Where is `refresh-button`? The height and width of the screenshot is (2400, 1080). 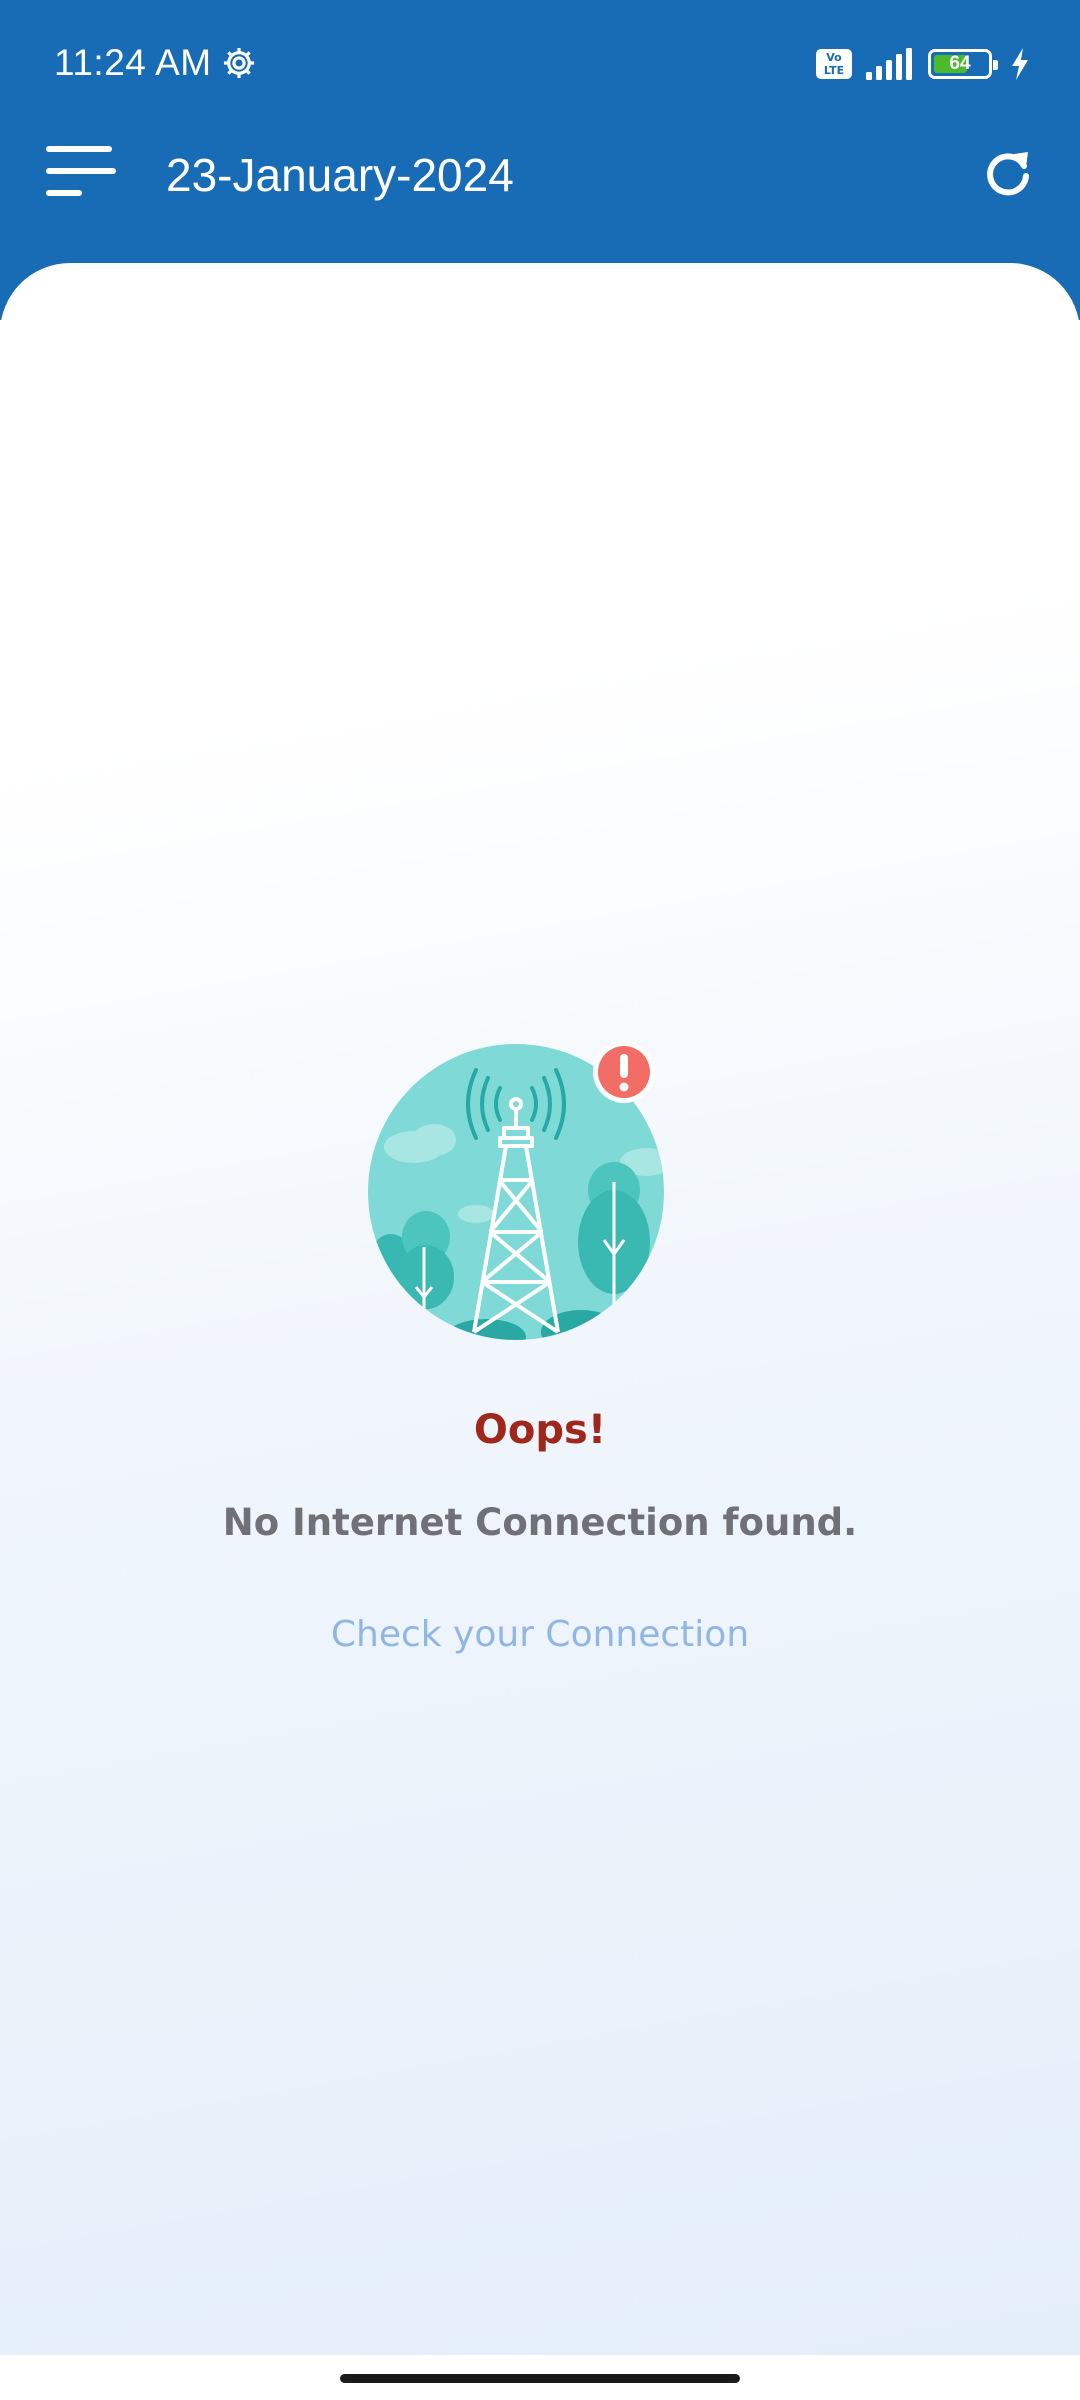
refresh-button is located at coordinates (1008, 172).